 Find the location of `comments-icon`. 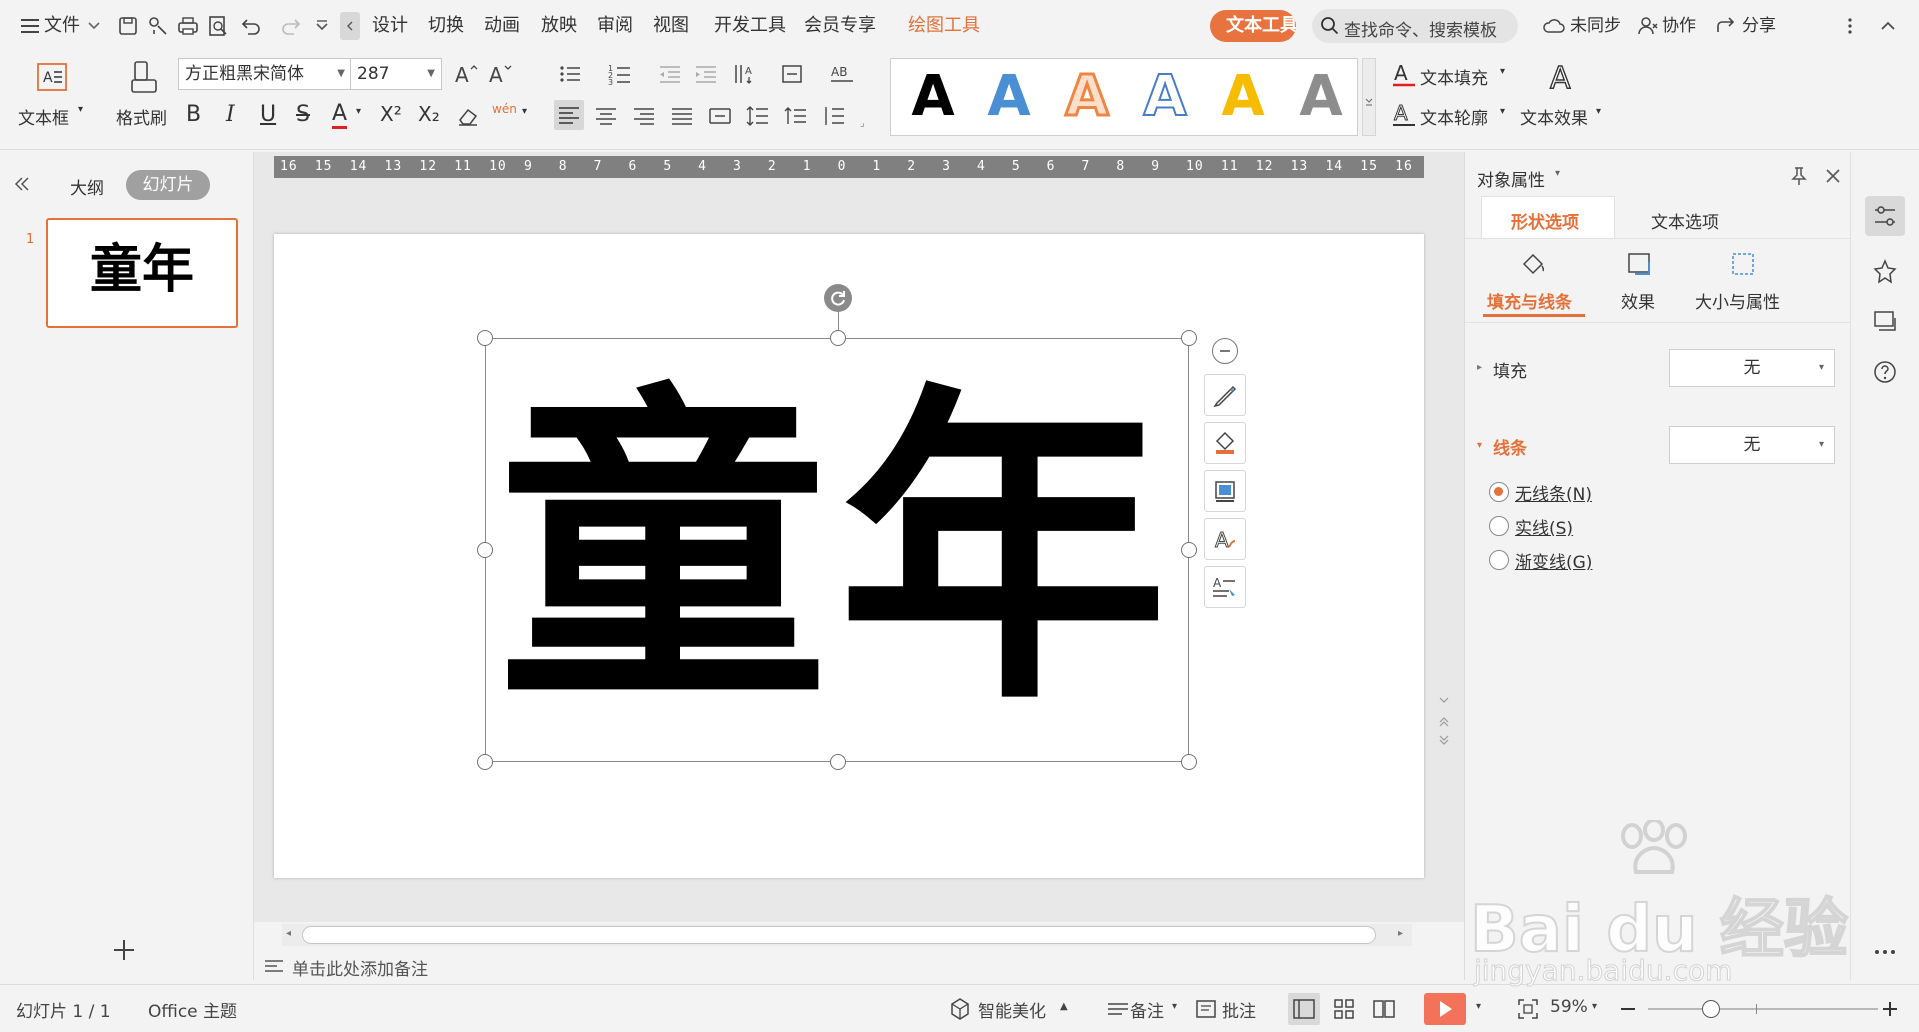

comments-icon is located at coordinates (1206, 1009).